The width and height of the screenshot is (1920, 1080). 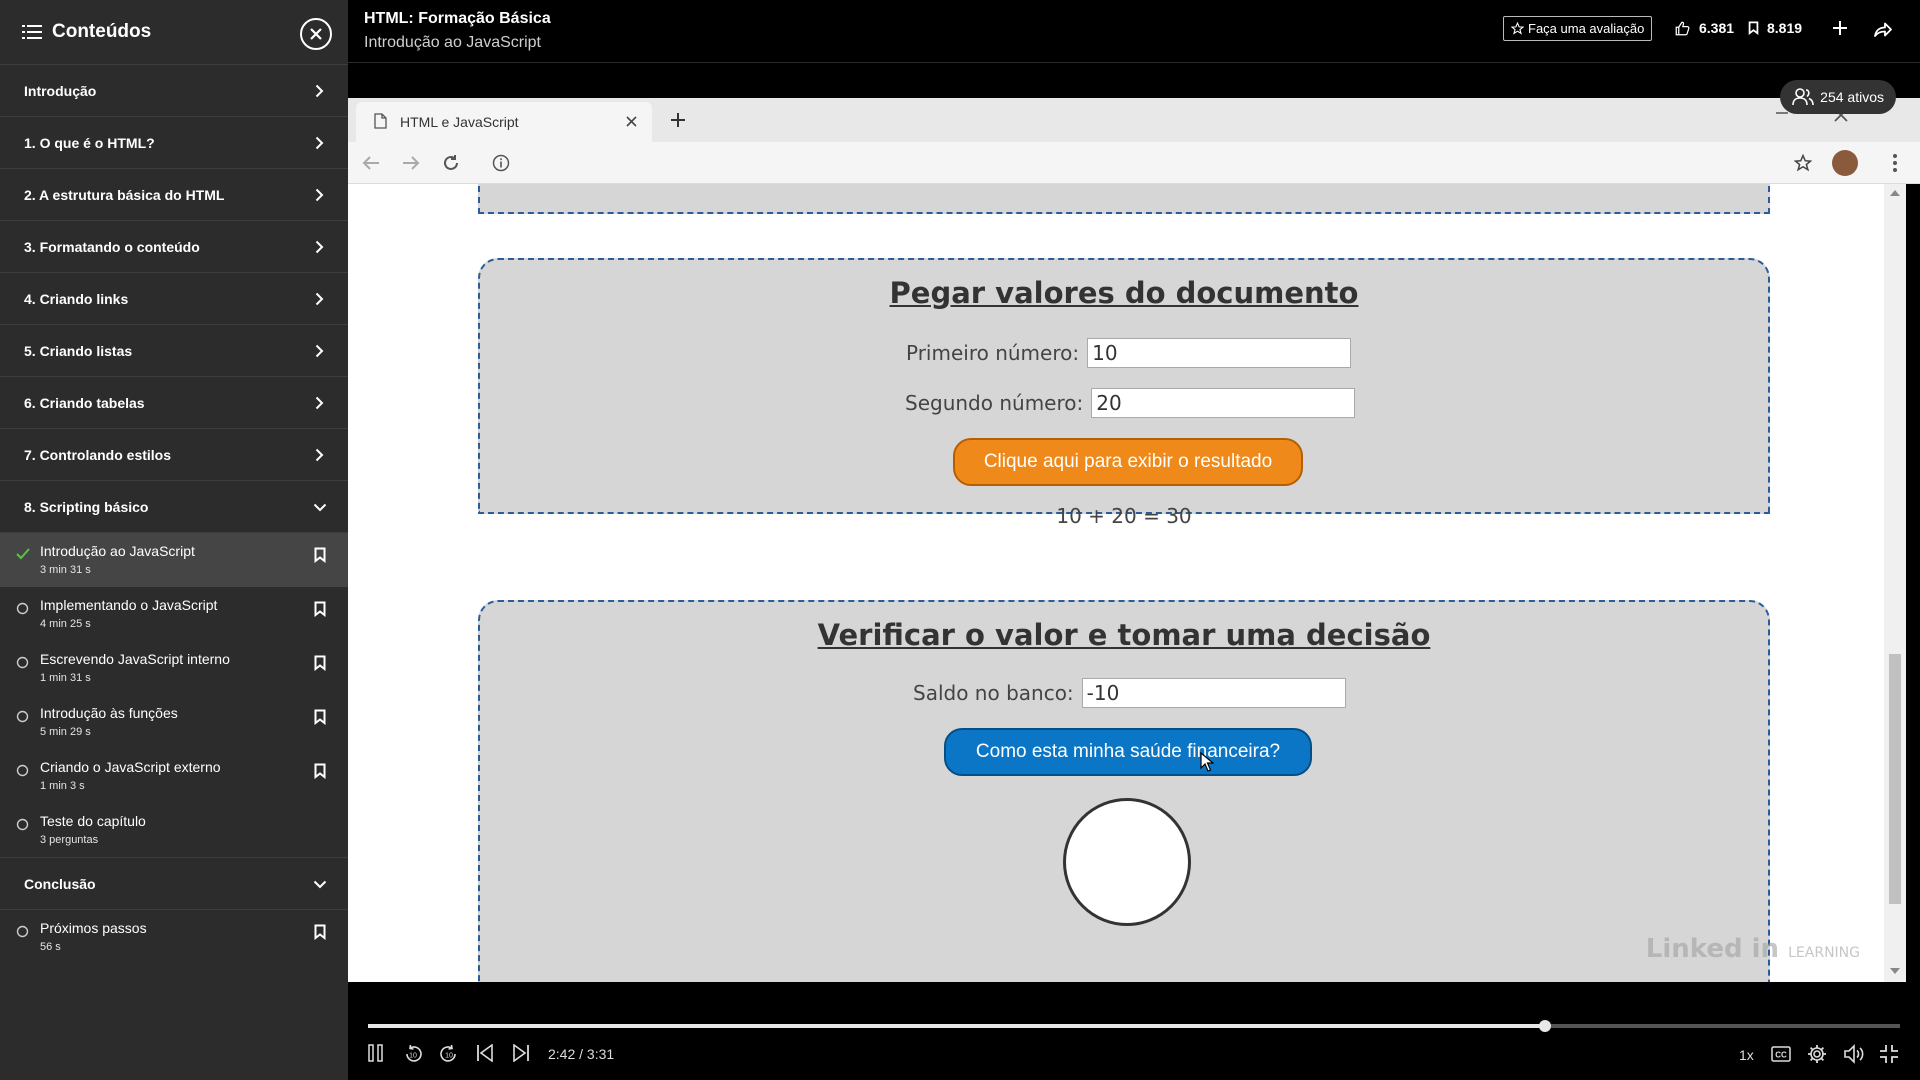 What do you see at coordinates (76, 298) in the screenshot?
I see `chapter-label: 4. Criando links` at bounding box center [76, 298].